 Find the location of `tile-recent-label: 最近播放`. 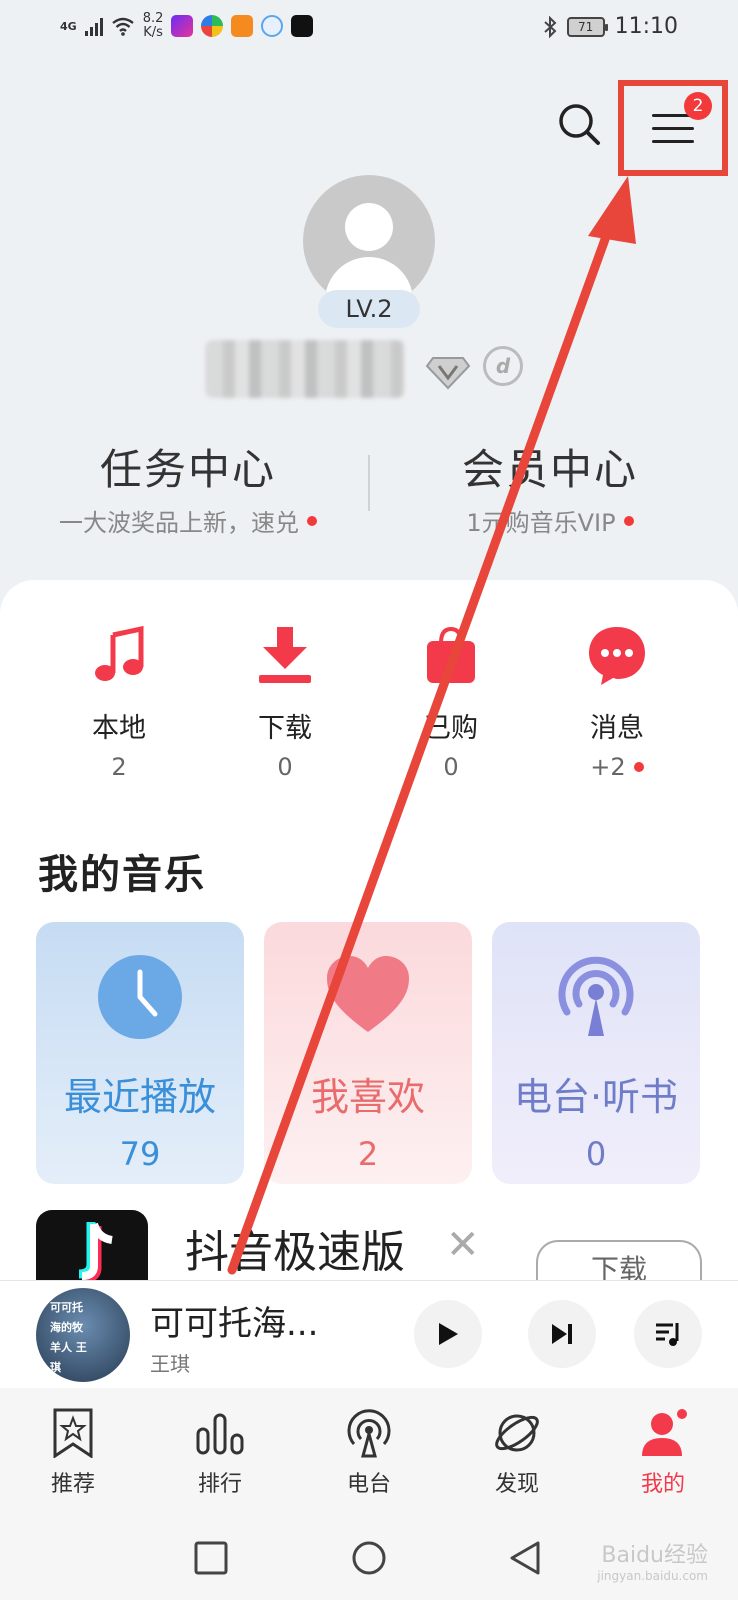

tile-recent-label: 最近播放 is located at coordinates (139, 1097).